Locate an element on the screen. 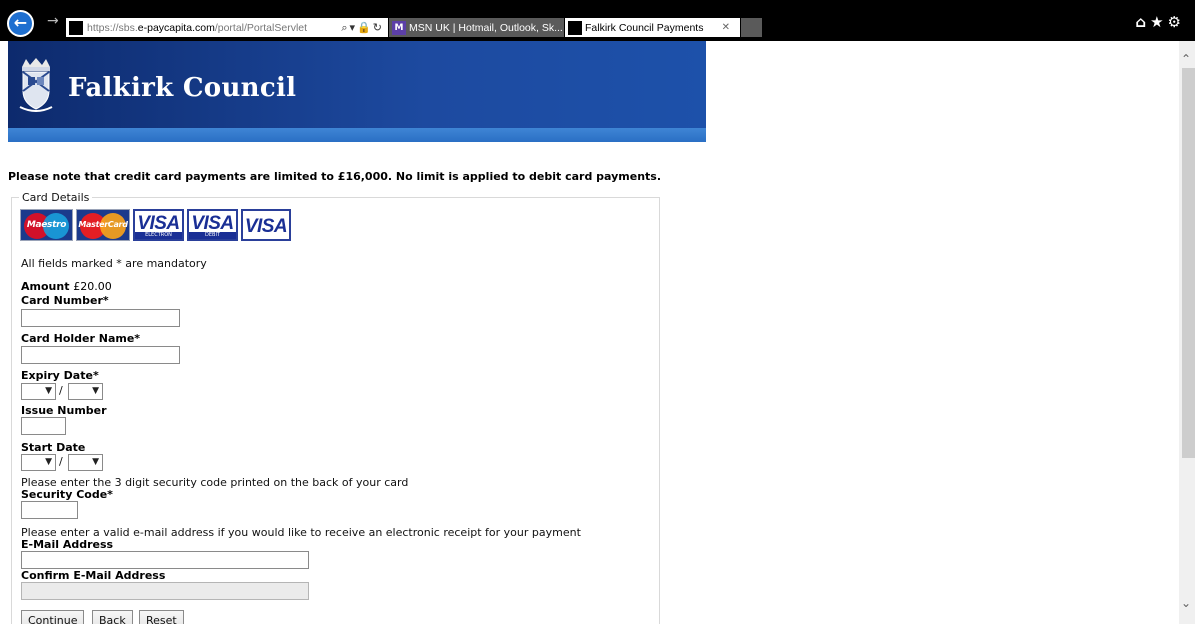 The width and height of the screenshot is (1195, 624). new-tab-button is located at coordinates (751, 27).